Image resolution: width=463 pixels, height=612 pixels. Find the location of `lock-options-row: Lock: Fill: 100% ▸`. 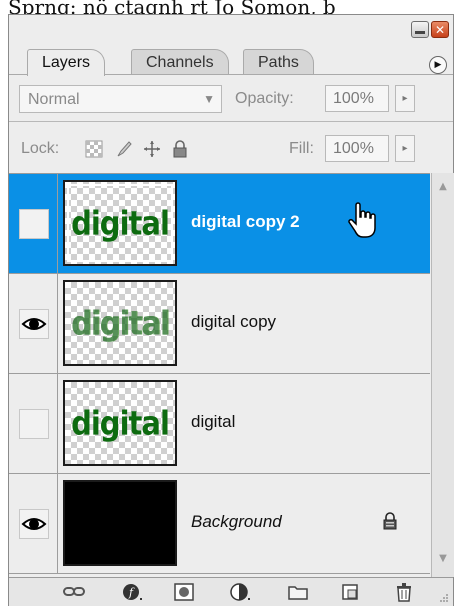

lock-options-row: Lock: Fill: 100% ▸ is located at coordinates (231, 149).